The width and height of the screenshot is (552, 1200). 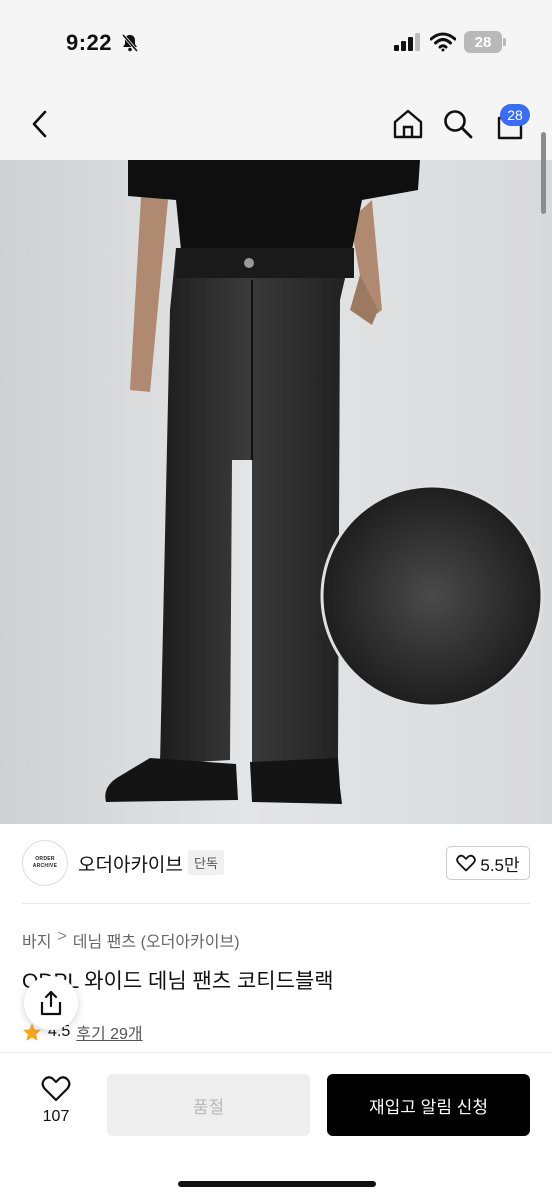 I want to click on search-button, so click(x=458, y=124).